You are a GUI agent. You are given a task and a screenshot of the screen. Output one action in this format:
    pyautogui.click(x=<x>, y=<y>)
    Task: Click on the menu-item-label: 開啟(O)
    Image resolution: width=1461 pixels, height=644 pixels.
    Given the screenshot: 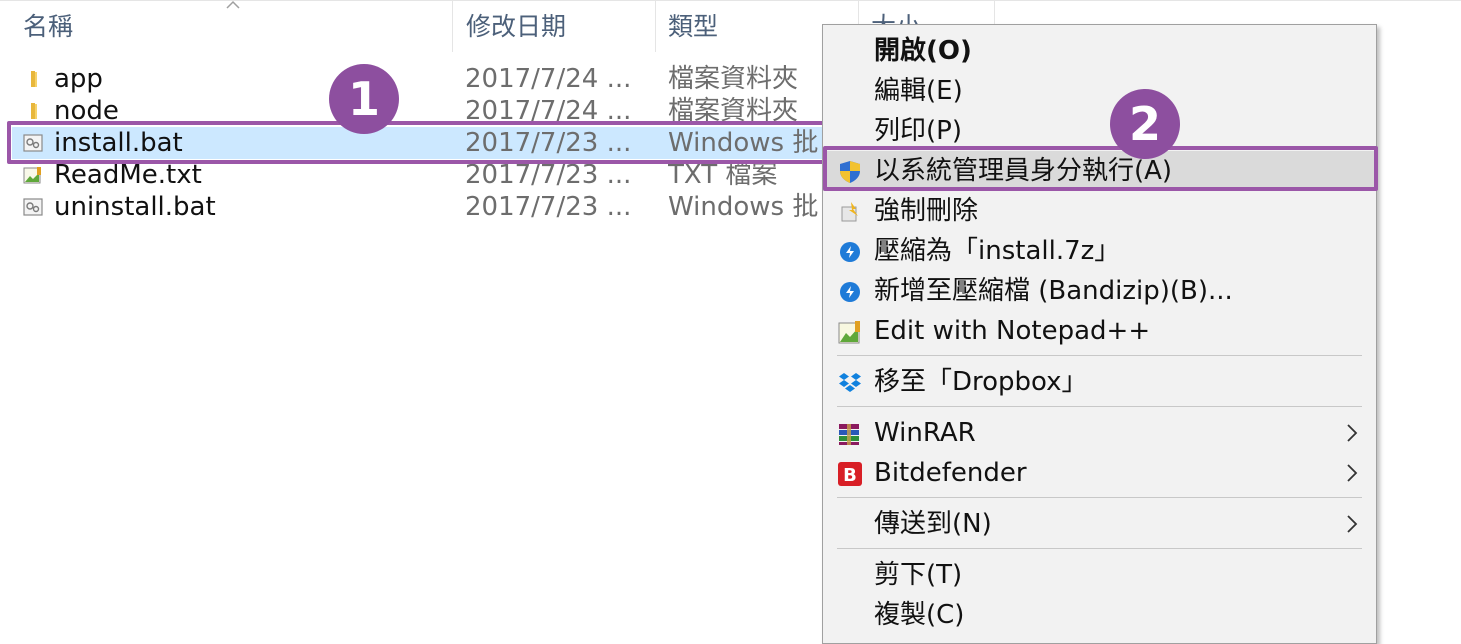 What is the action you would take?
    pyautogui.click(x=923, y=51)
    